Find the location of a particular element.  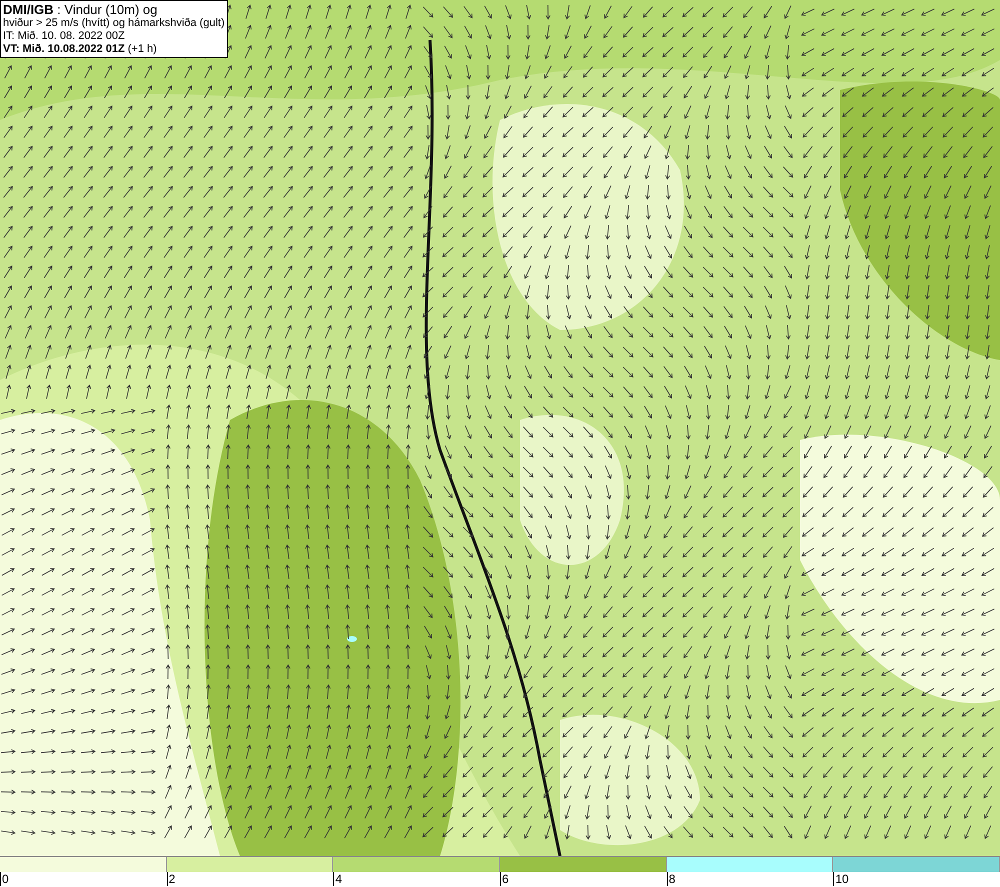

info-text: DMI/IGB : Vindur (10m) og is located at coordinates (80, 9).